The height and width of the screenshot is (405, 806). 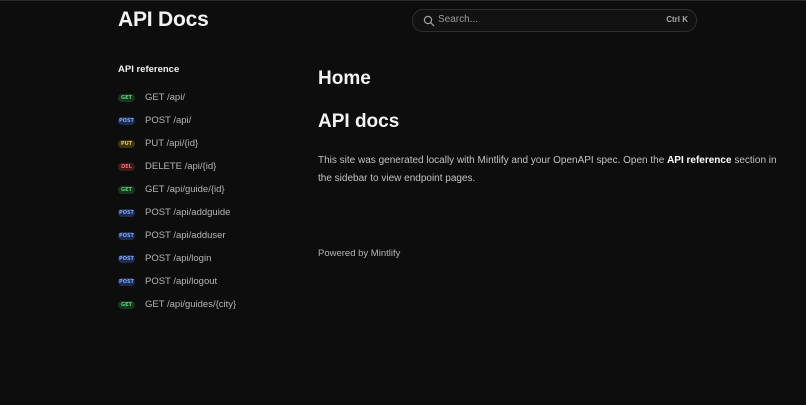 I want to click on sidebar-item-label: POST /api/logout, so click(x=181, y=281).